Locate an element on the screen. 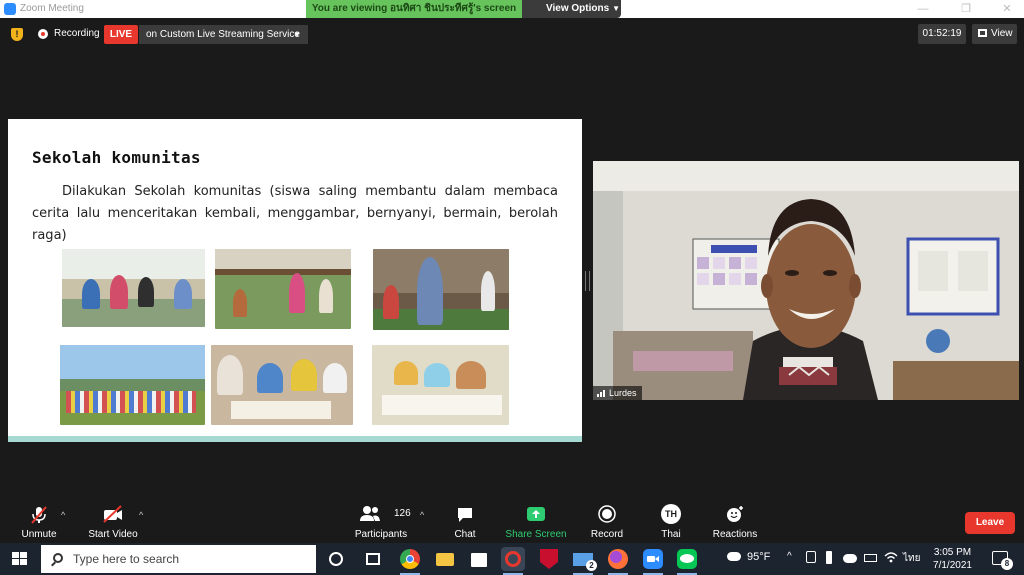  slide-bottom-stripe is located at coordinates (295, 439).